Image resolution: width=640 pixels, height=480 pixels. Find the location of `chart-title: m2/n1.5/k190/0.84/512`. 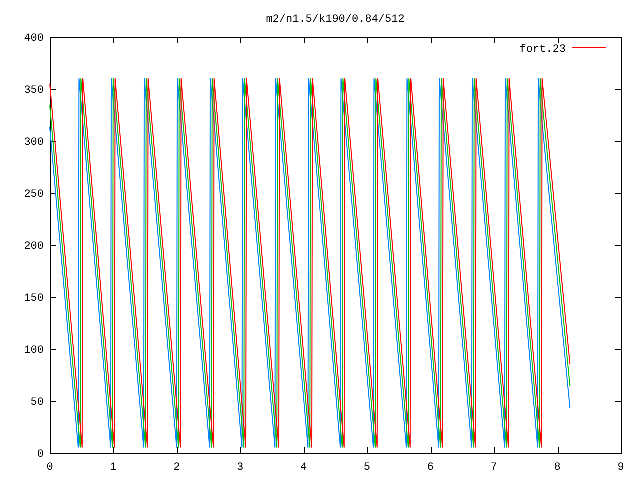

chart-title: m2/n1.5/k190/0.84/512 is located at coordinates (335, 20).